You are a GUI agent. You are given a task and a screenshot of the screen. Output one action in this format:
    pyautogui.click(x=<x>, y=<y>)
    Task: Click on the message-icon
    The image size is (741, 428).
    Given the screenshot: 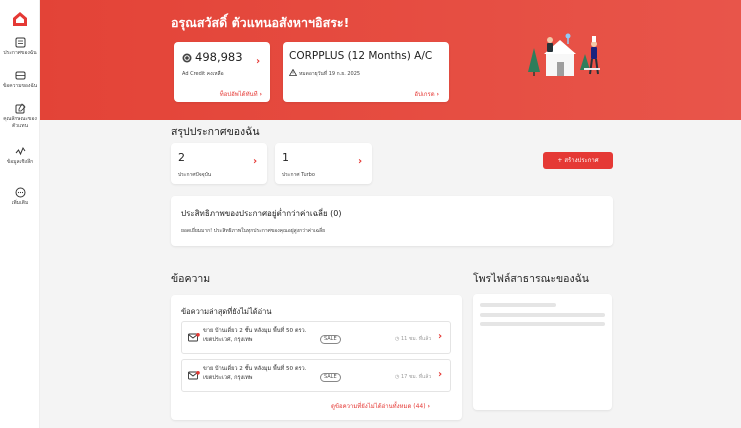 What is the action you would take?
    pyautogui.click(x=20, y=75)
    